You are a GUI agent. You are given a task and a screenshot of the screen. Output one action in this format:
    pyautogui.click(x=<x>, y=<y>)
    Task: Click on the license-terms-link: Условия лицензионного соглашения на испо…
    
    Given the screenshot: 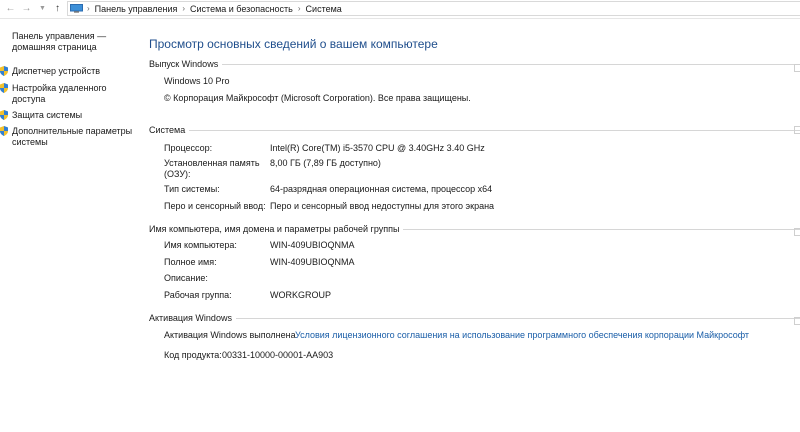 What is the action you would take?
    pyautogui.click(x=522, y=335)
    